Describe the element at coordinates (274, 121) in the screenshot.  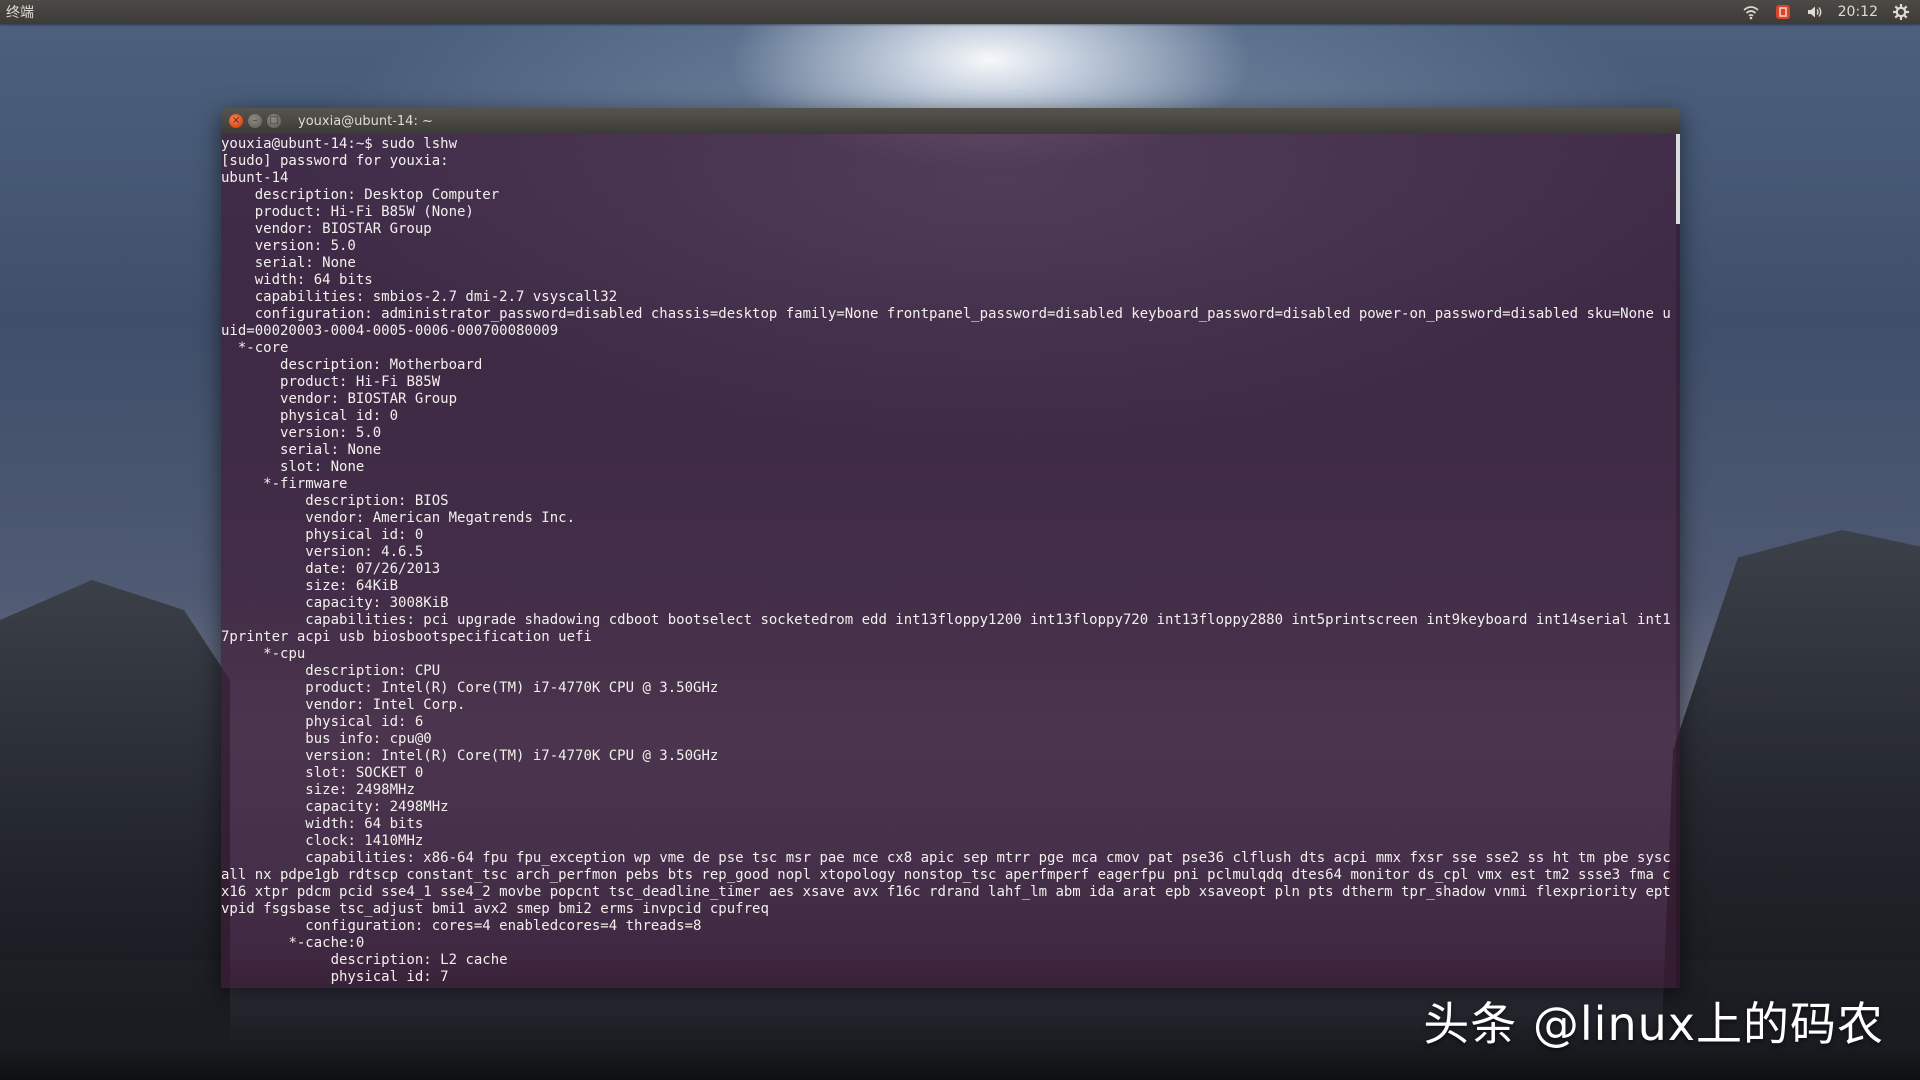
I see `maximize-button: □` at that location.